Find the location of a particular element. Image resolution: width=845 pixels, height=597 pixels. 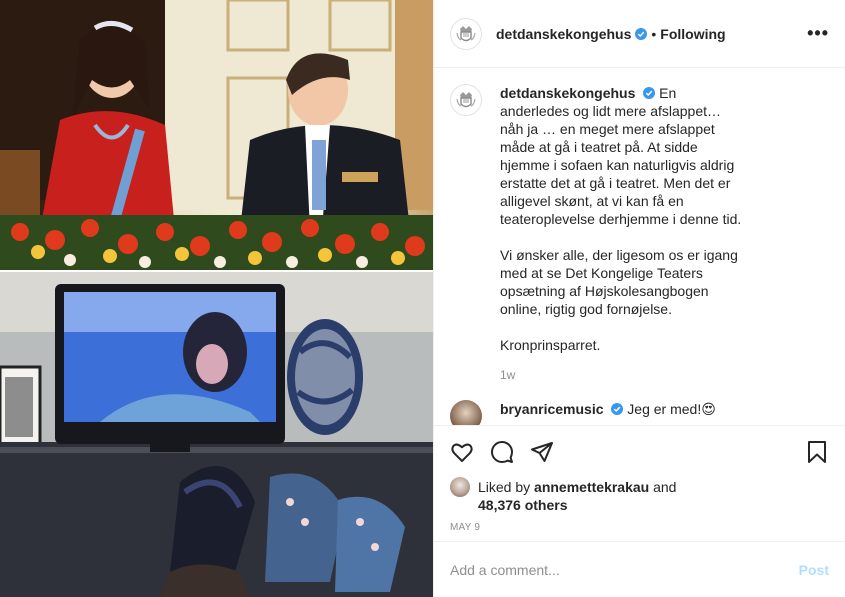

add-comment-bar: Post is located at coordinates (639, 569).